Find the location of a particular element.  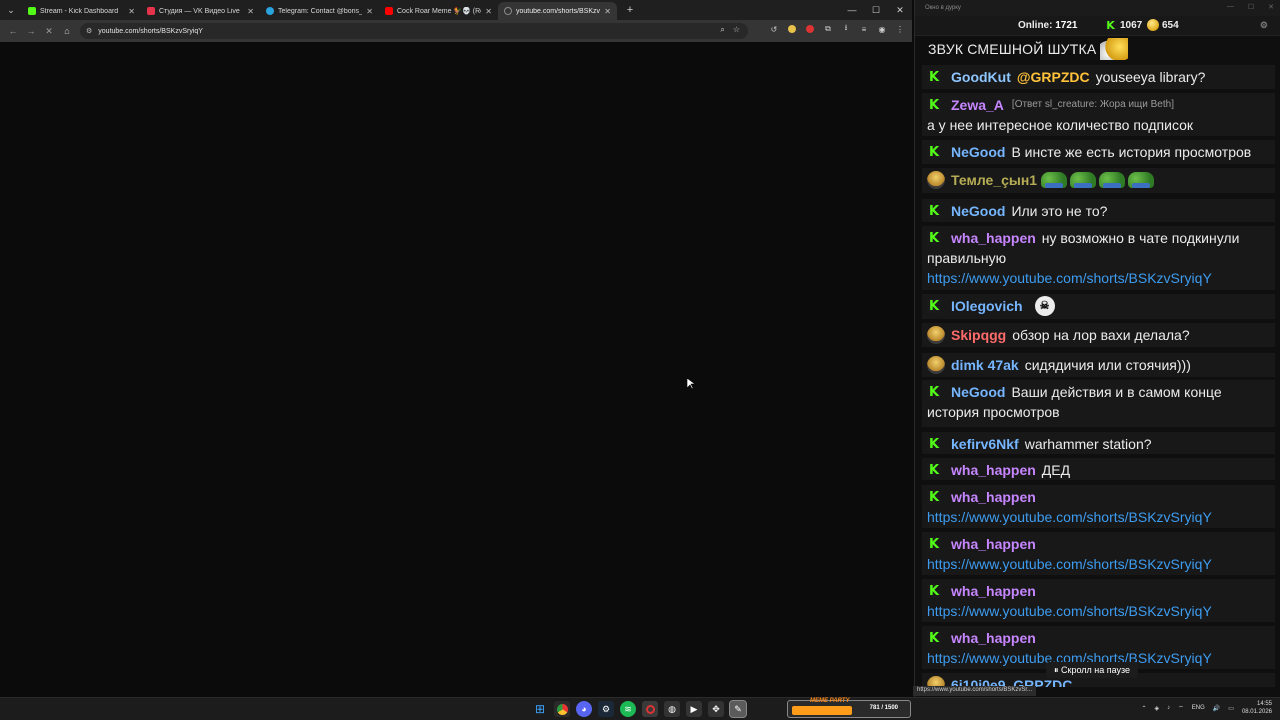

zoom-icon: ⌕ is located at coordinates (722, 30).